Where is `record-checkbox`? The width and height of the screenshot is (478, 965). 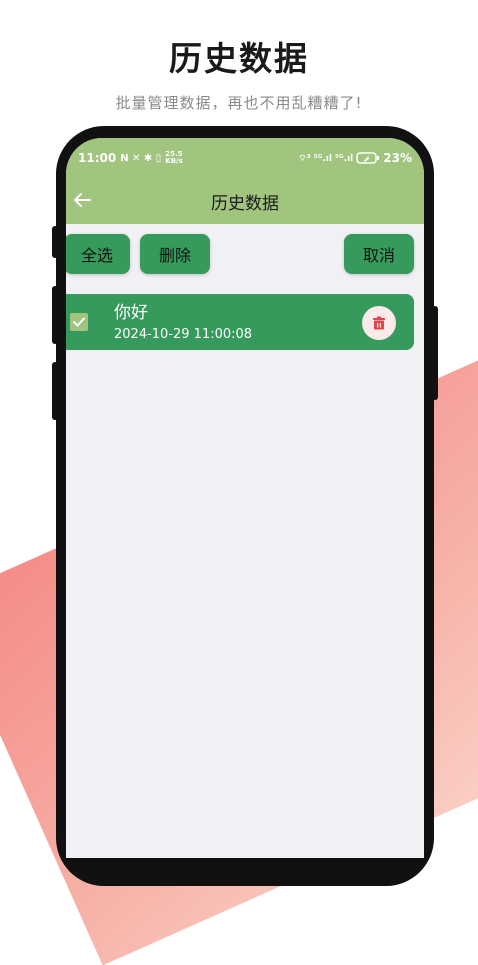 record-checkbox is located at coordinates (79, 322).